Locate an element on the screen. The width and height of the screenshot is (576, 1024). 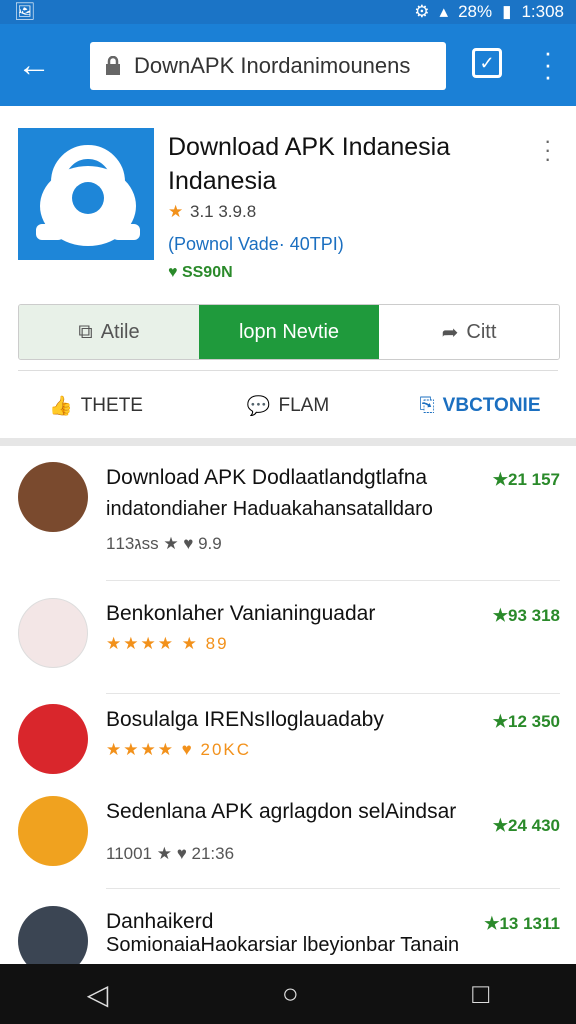
star-icon: ★ is located at coordinates (177, 211).